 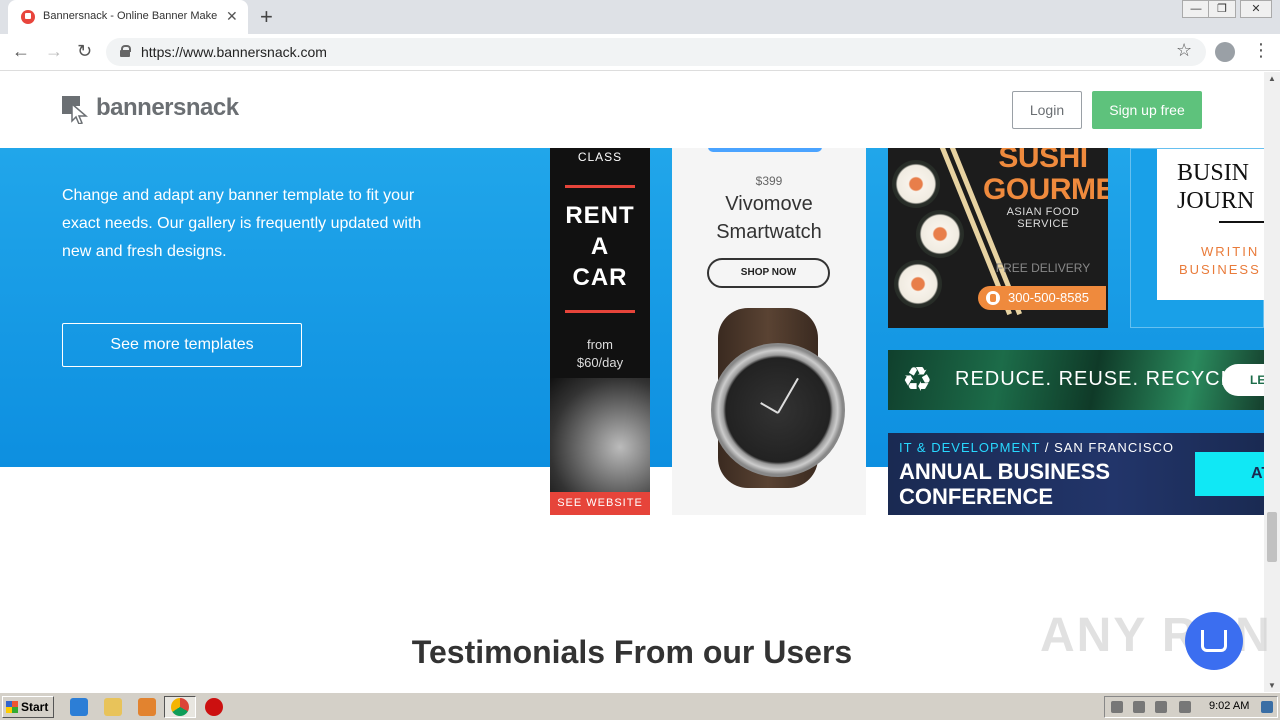 What do you see at coordinates (1220, 260) in the screenshot?
I see `journal-subtitle: WRITIN BUSINESS` at bounding box center [1220, 260].